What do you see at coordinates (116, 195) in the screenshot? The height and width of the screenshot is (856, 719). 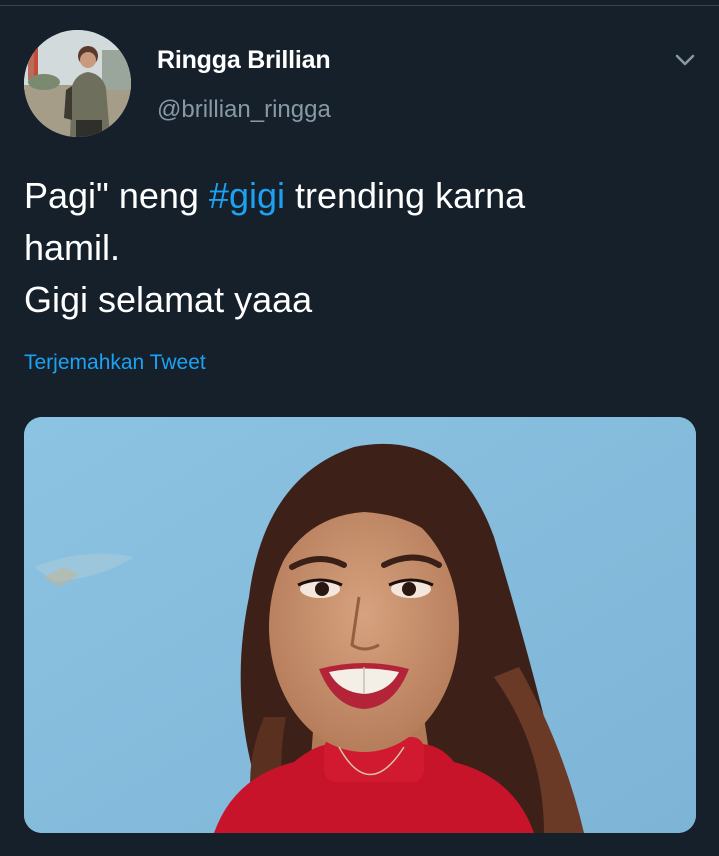 I see `tweet-text-segment: Pagi" neng` at bounding box center [116, 195].